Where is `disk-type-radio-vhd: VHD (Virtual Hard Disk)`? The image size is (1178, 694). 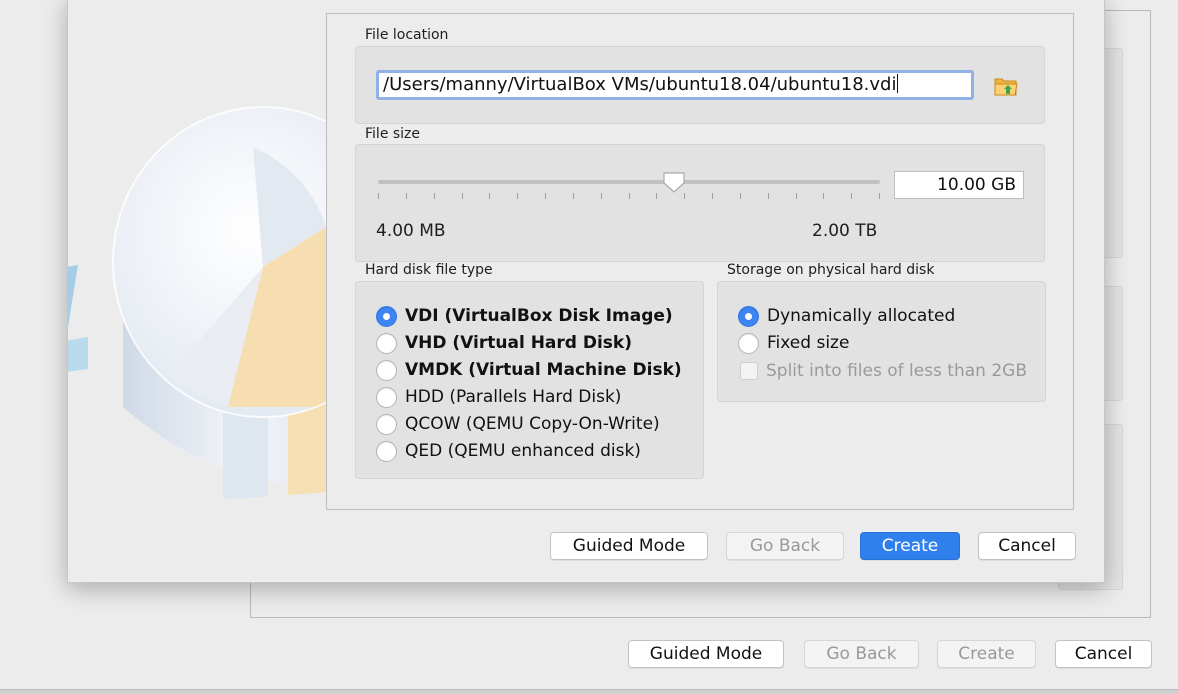
disk-type-radio-vhd: VHD (Virtual Hard Disk) is located at coordinates (504, 343).